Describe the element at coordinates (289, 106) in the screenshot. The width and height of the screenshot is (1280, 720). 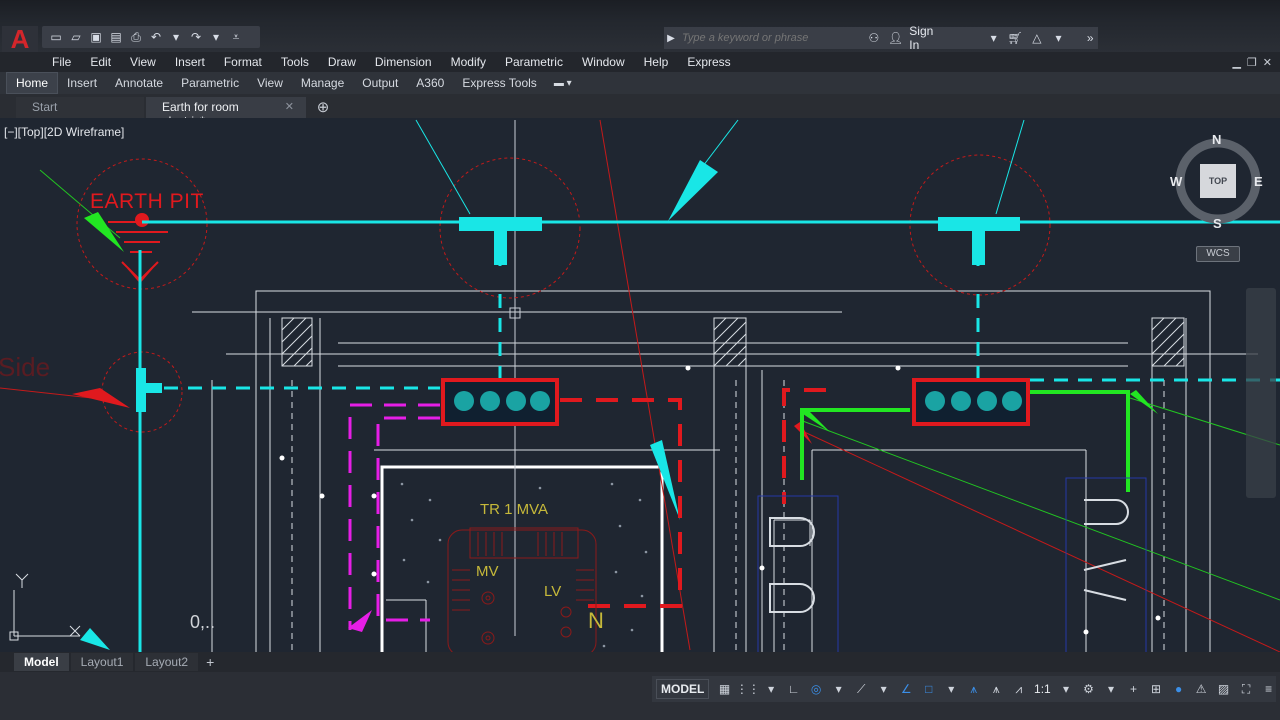
I see `close-tab-icon: ✕` at that location.